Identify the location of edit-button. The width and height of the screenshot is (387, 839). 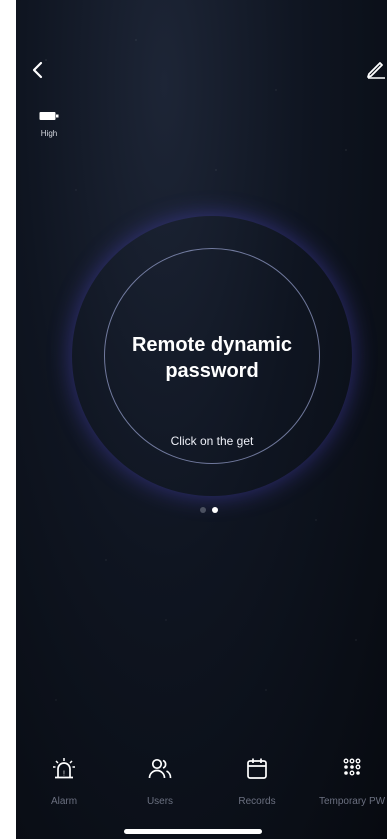
(376, 69).